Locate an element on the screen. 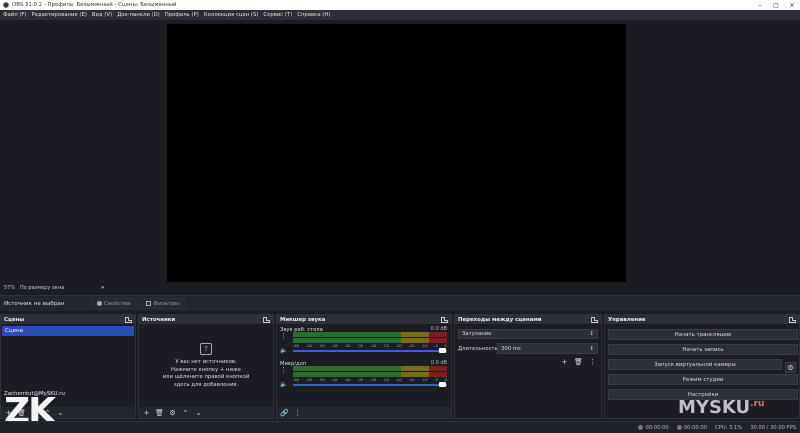 This screenshot has width=800, height=433. scene-item: Сцена is located at coordinates (68, 331).